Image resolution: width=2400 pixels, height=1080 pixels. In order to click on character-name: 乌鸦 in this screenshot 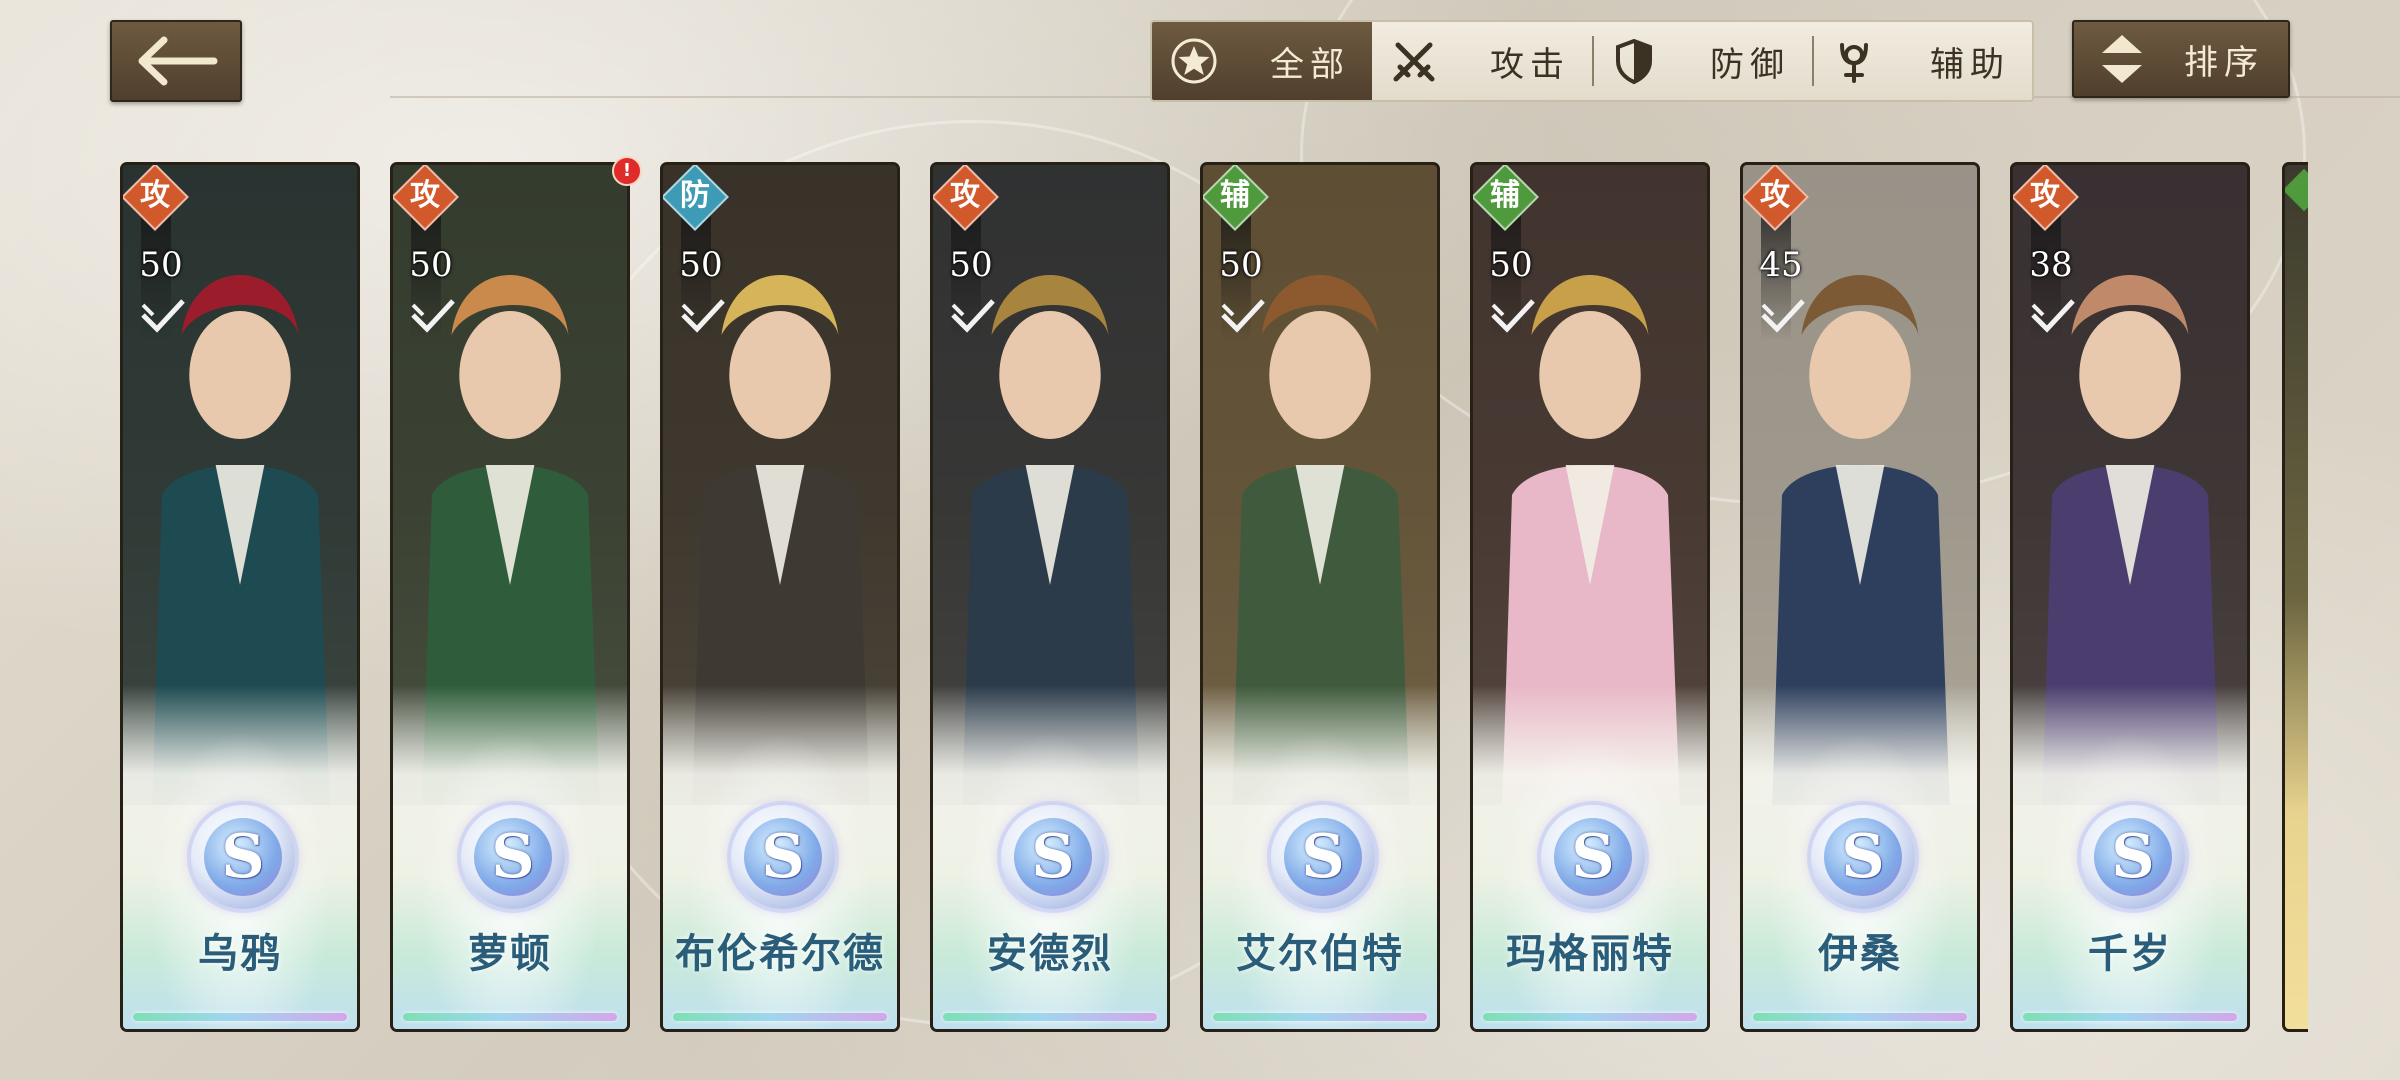, I will do `click(240, 954)`.